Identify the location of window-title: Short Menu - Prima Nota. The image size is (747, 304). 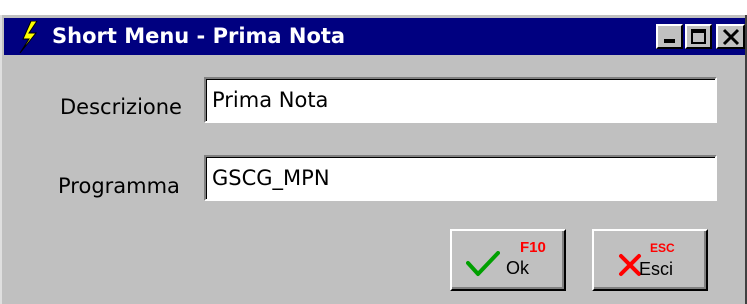
(199, 36).